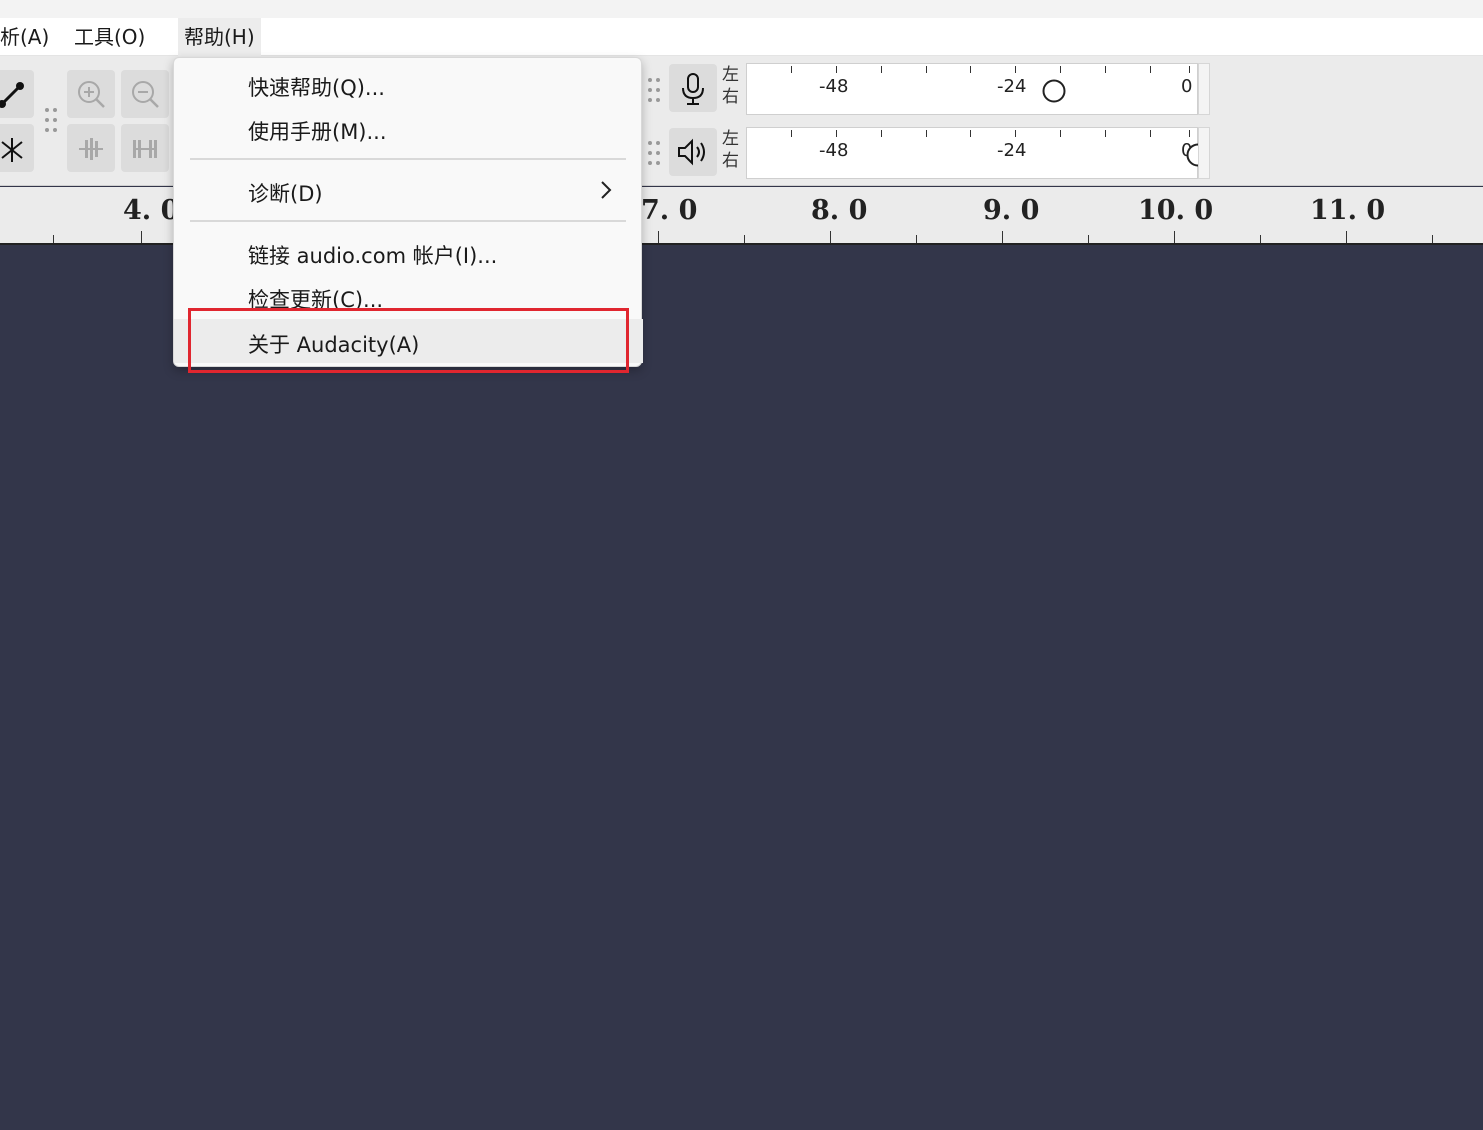 Image resolution: width=1483 pixels, height=1130 pixels. I want to click on ruler-label: 4. 0, so click(151, 210).